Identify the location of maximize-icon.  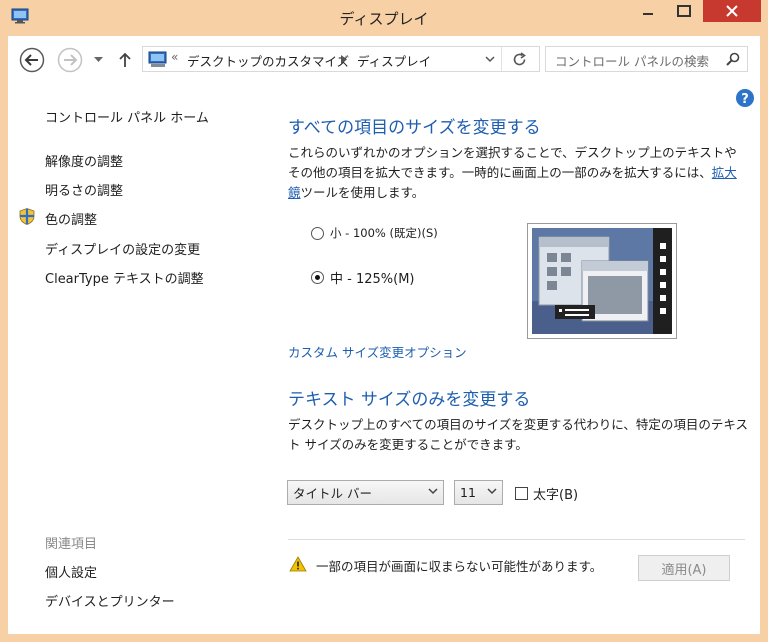
(684, 11).